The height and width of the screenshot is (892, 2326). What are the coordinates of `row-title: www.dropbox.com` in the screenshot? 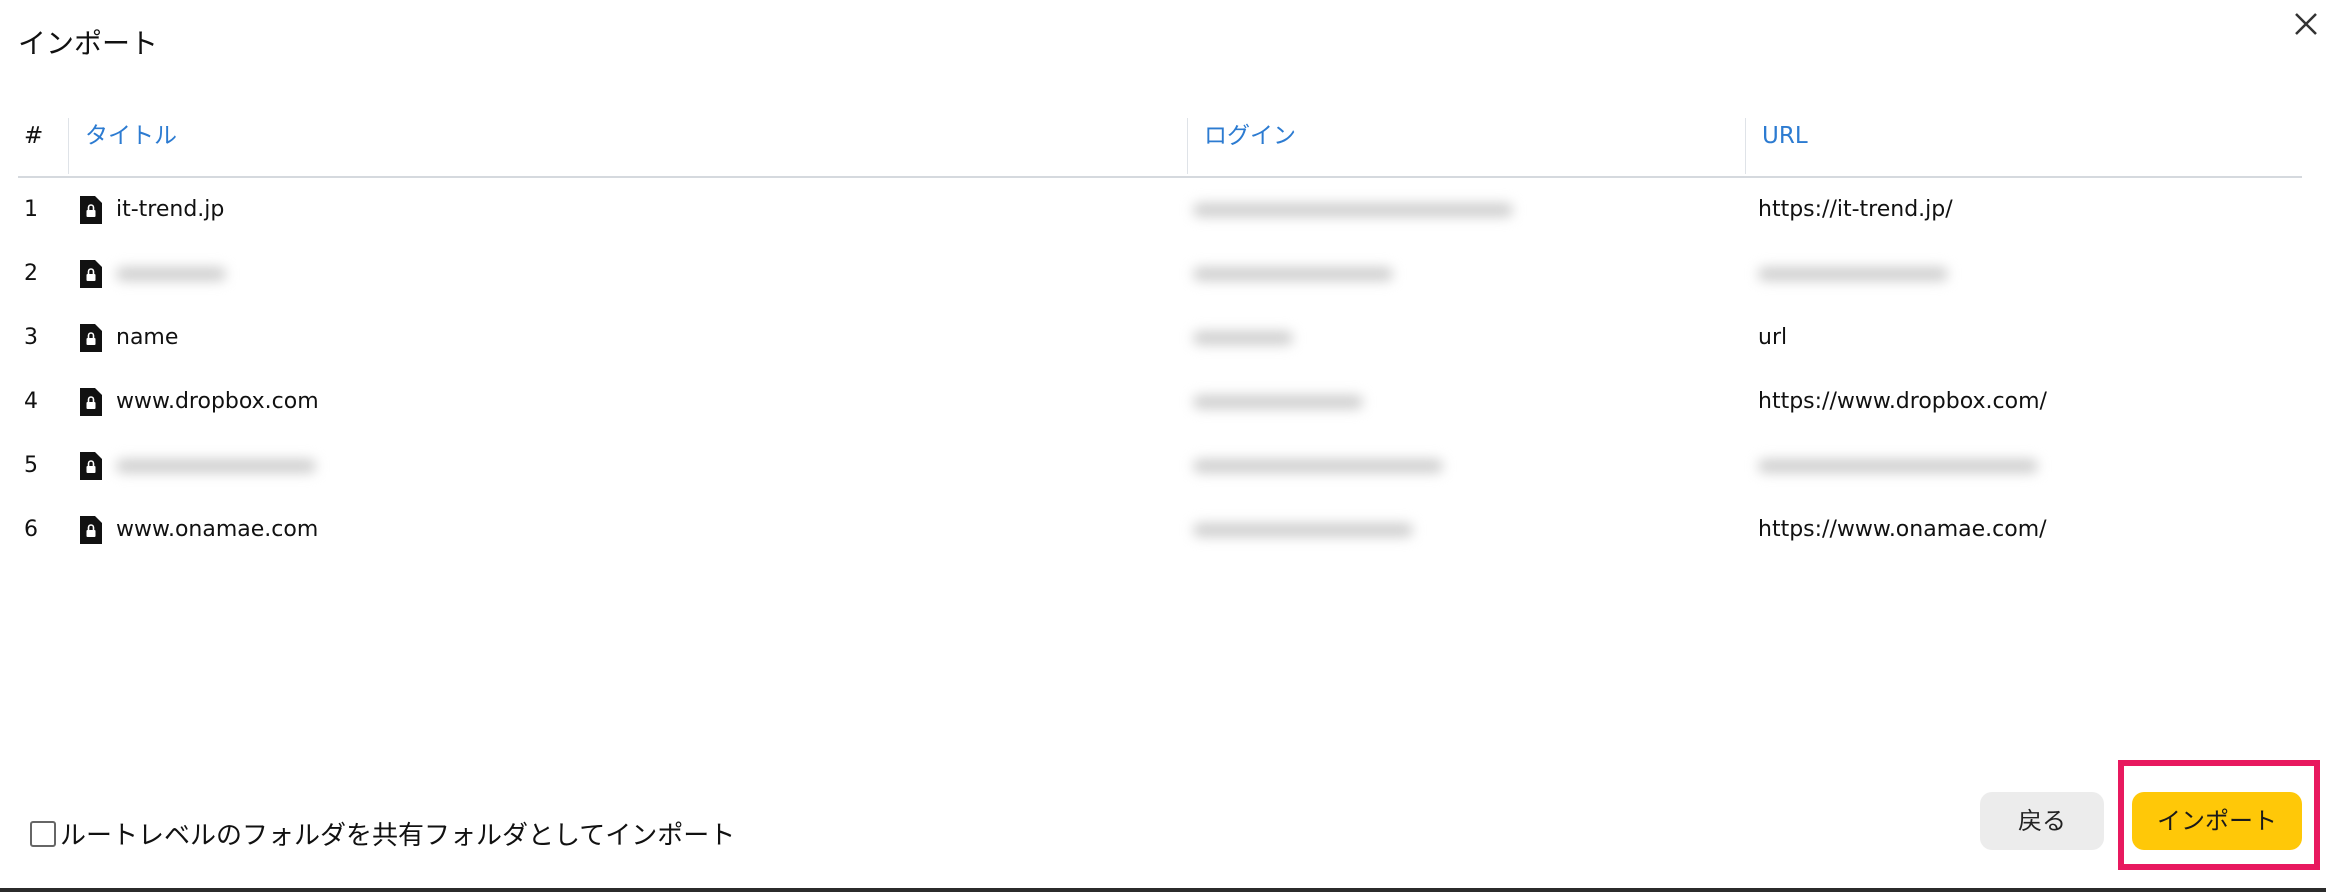 It's located at (217, 401).